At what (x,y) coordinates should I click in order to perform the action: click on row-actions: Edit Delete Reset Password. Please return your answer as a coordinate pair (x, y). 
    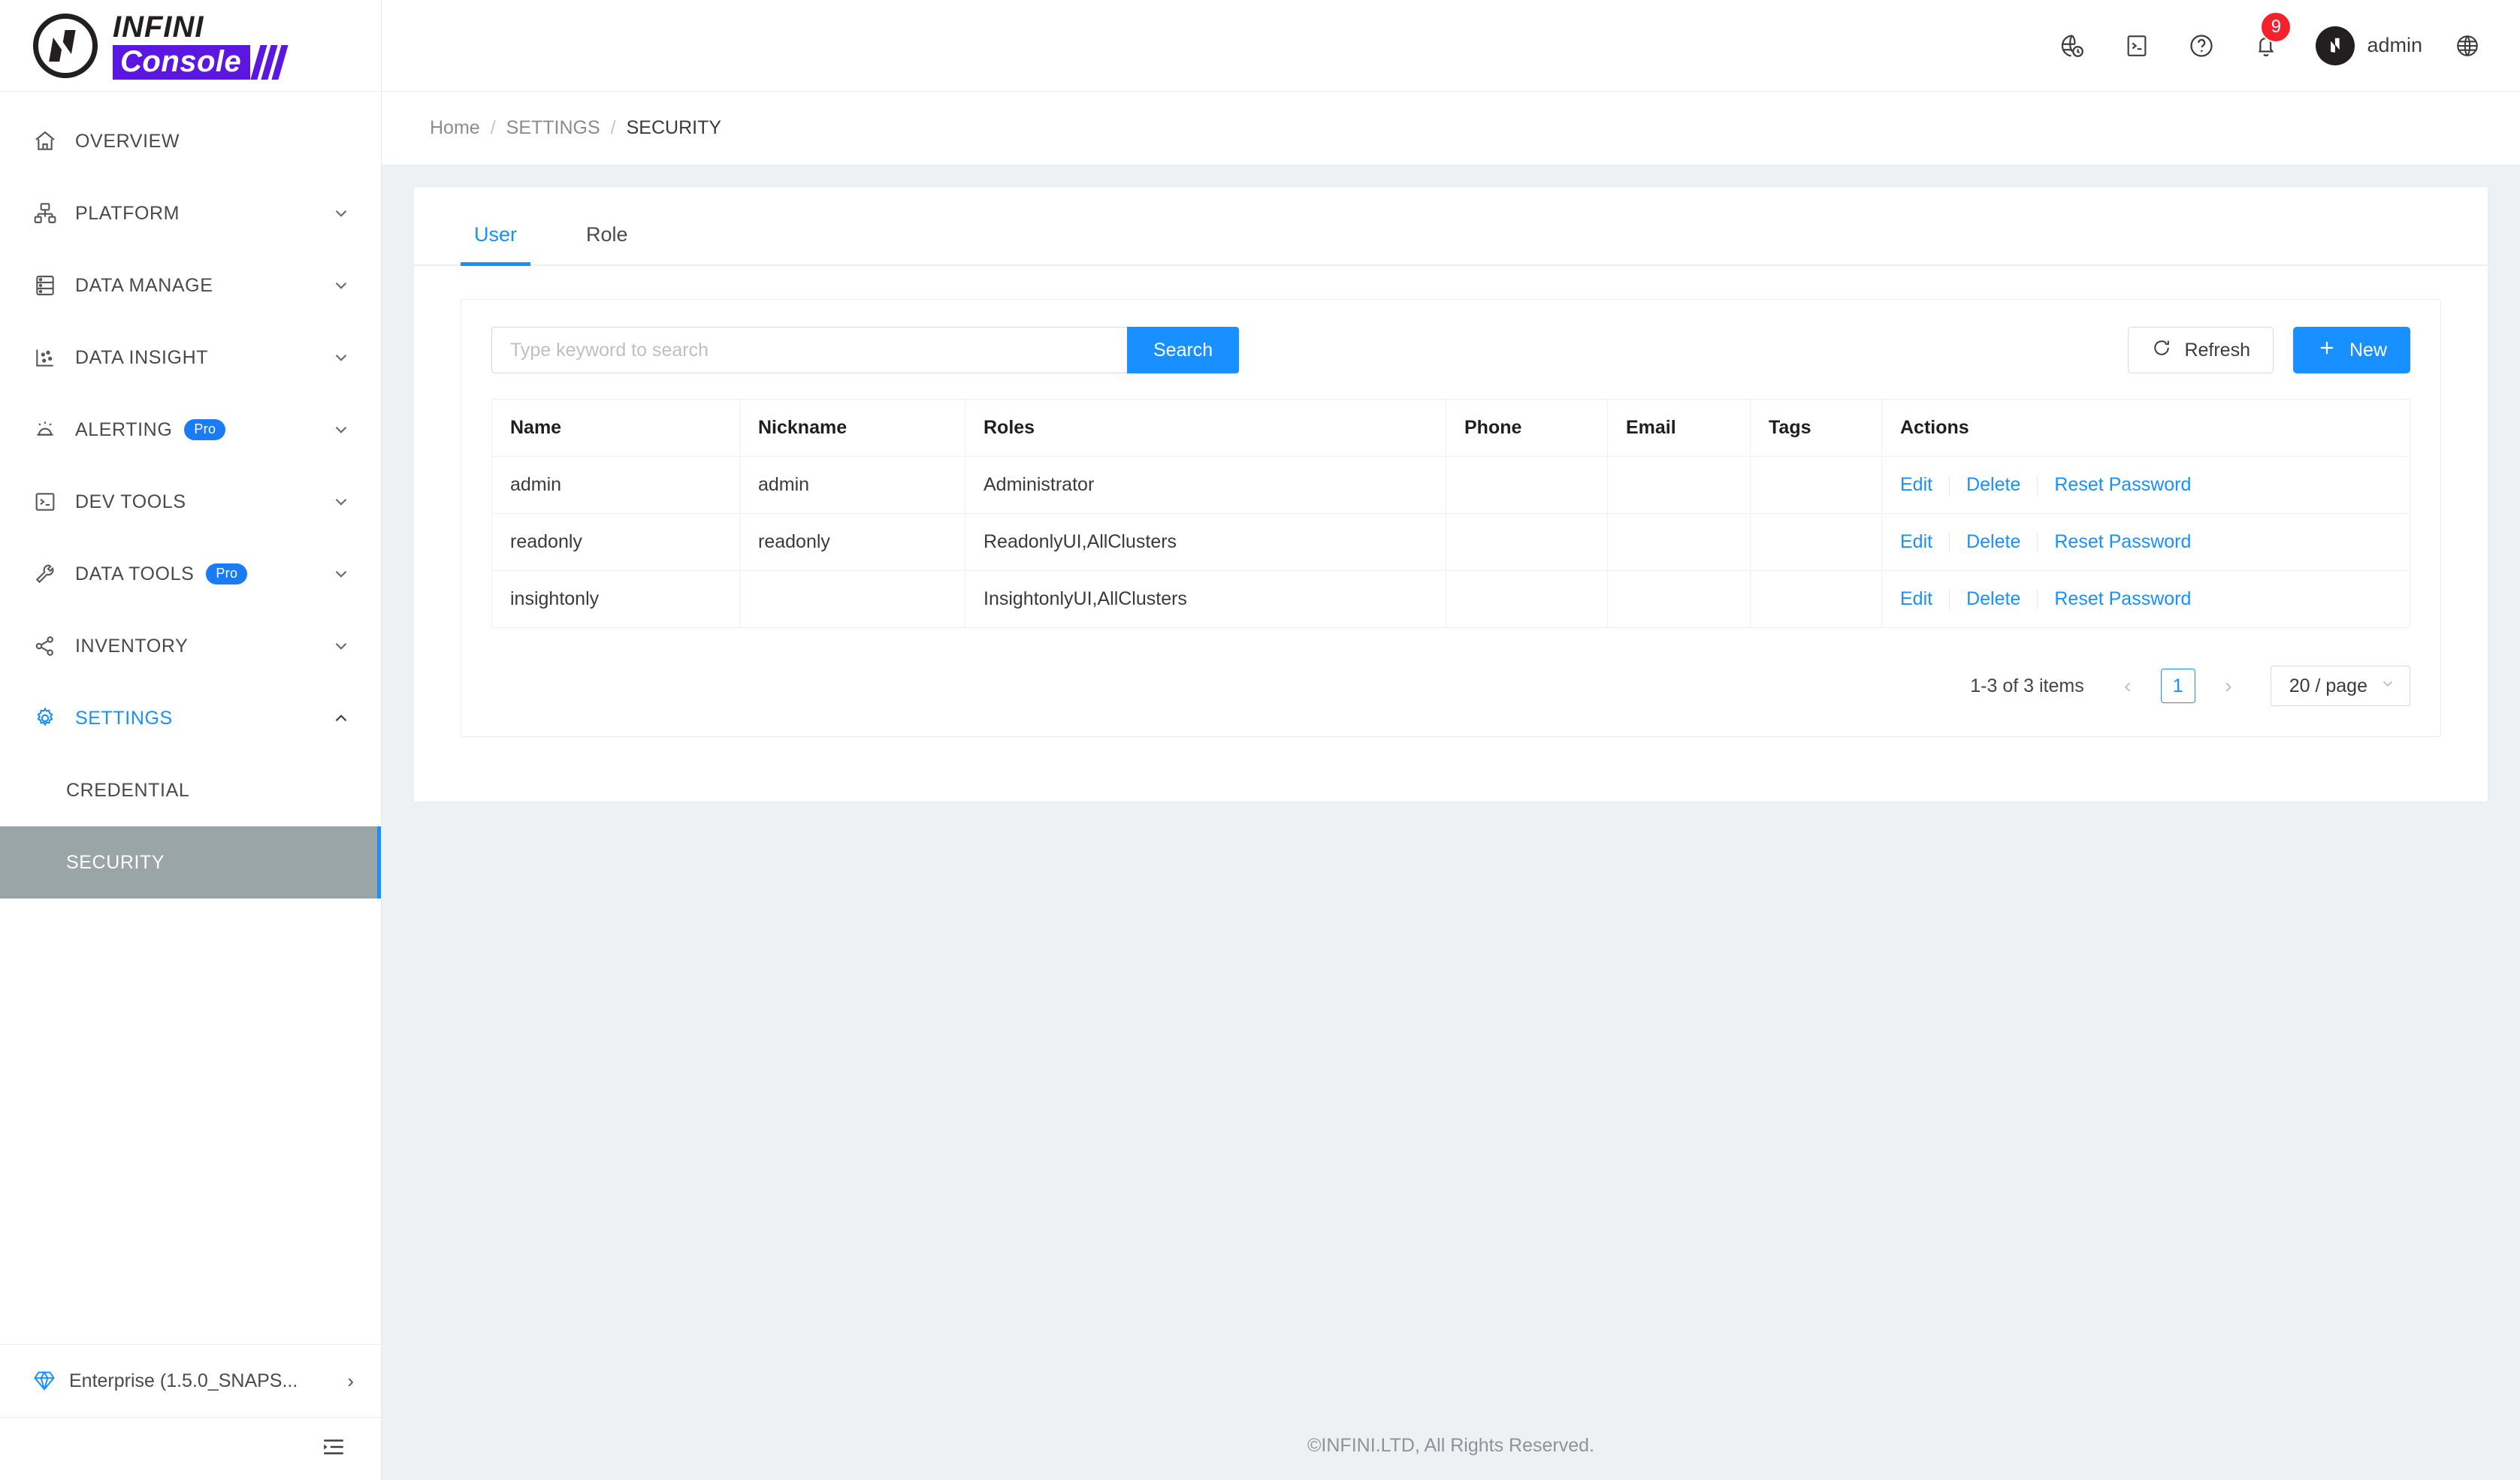
    Looking at the image, I should click on (2146, 485).